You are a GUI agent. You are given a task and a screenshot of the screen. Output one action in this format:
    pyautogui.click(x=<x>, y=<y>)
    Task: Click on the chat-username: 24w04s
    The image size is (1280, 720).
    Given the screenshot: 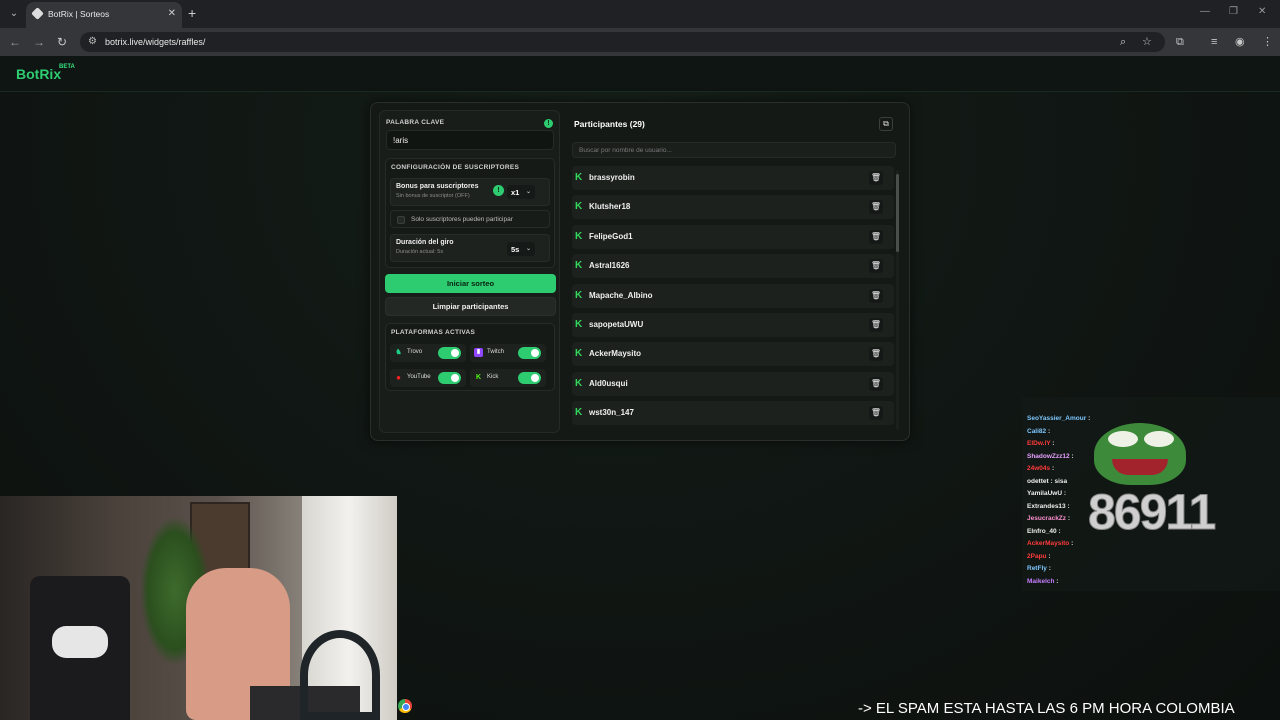 What is the action you would take?
    pyautogui.click(x=1039, y=468)
    